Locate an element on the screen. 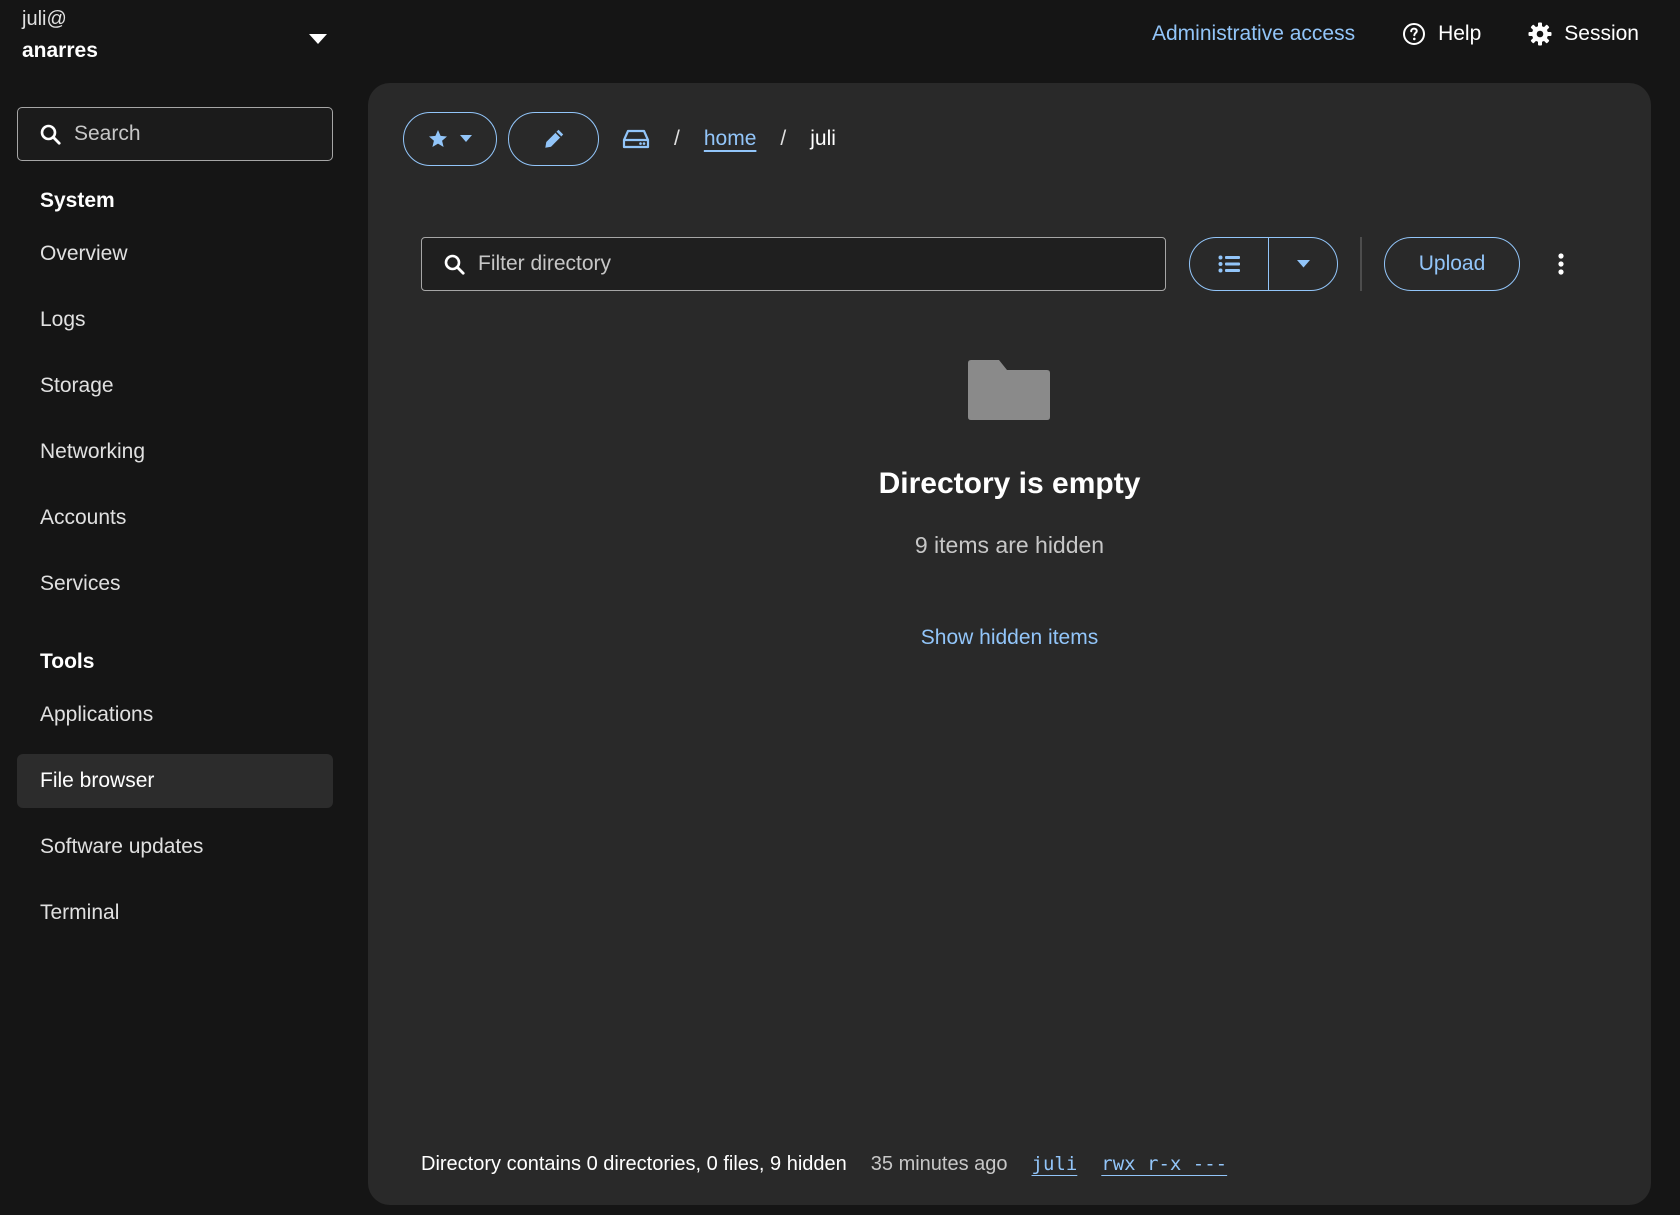  sidebar-item-storage: Storage is located at coordinates (175, 386).